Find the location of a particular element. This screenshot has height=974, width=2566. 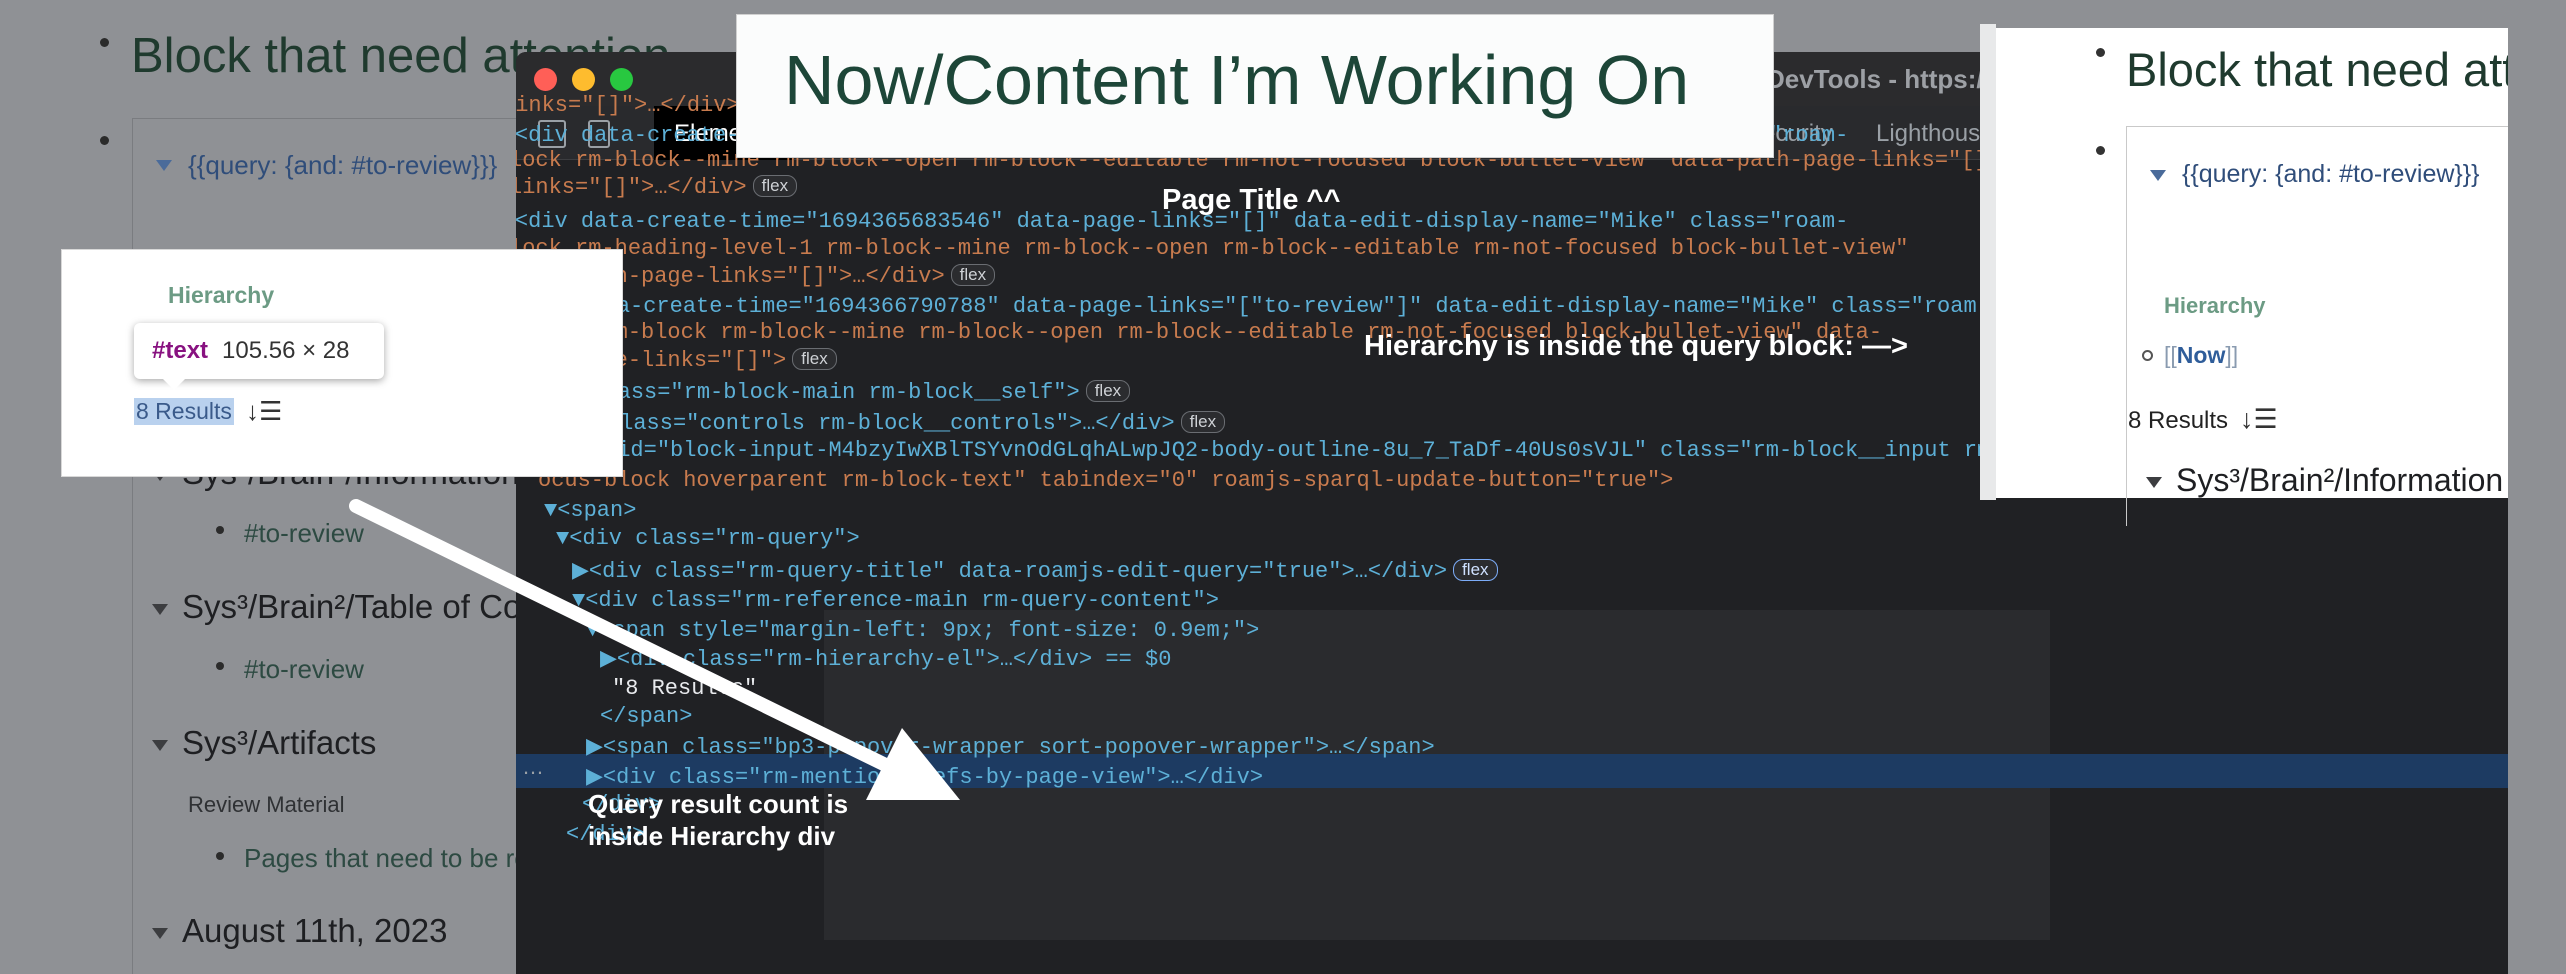

sort-descending-icon: ↓☰ is located at coordinates (2259, 419).